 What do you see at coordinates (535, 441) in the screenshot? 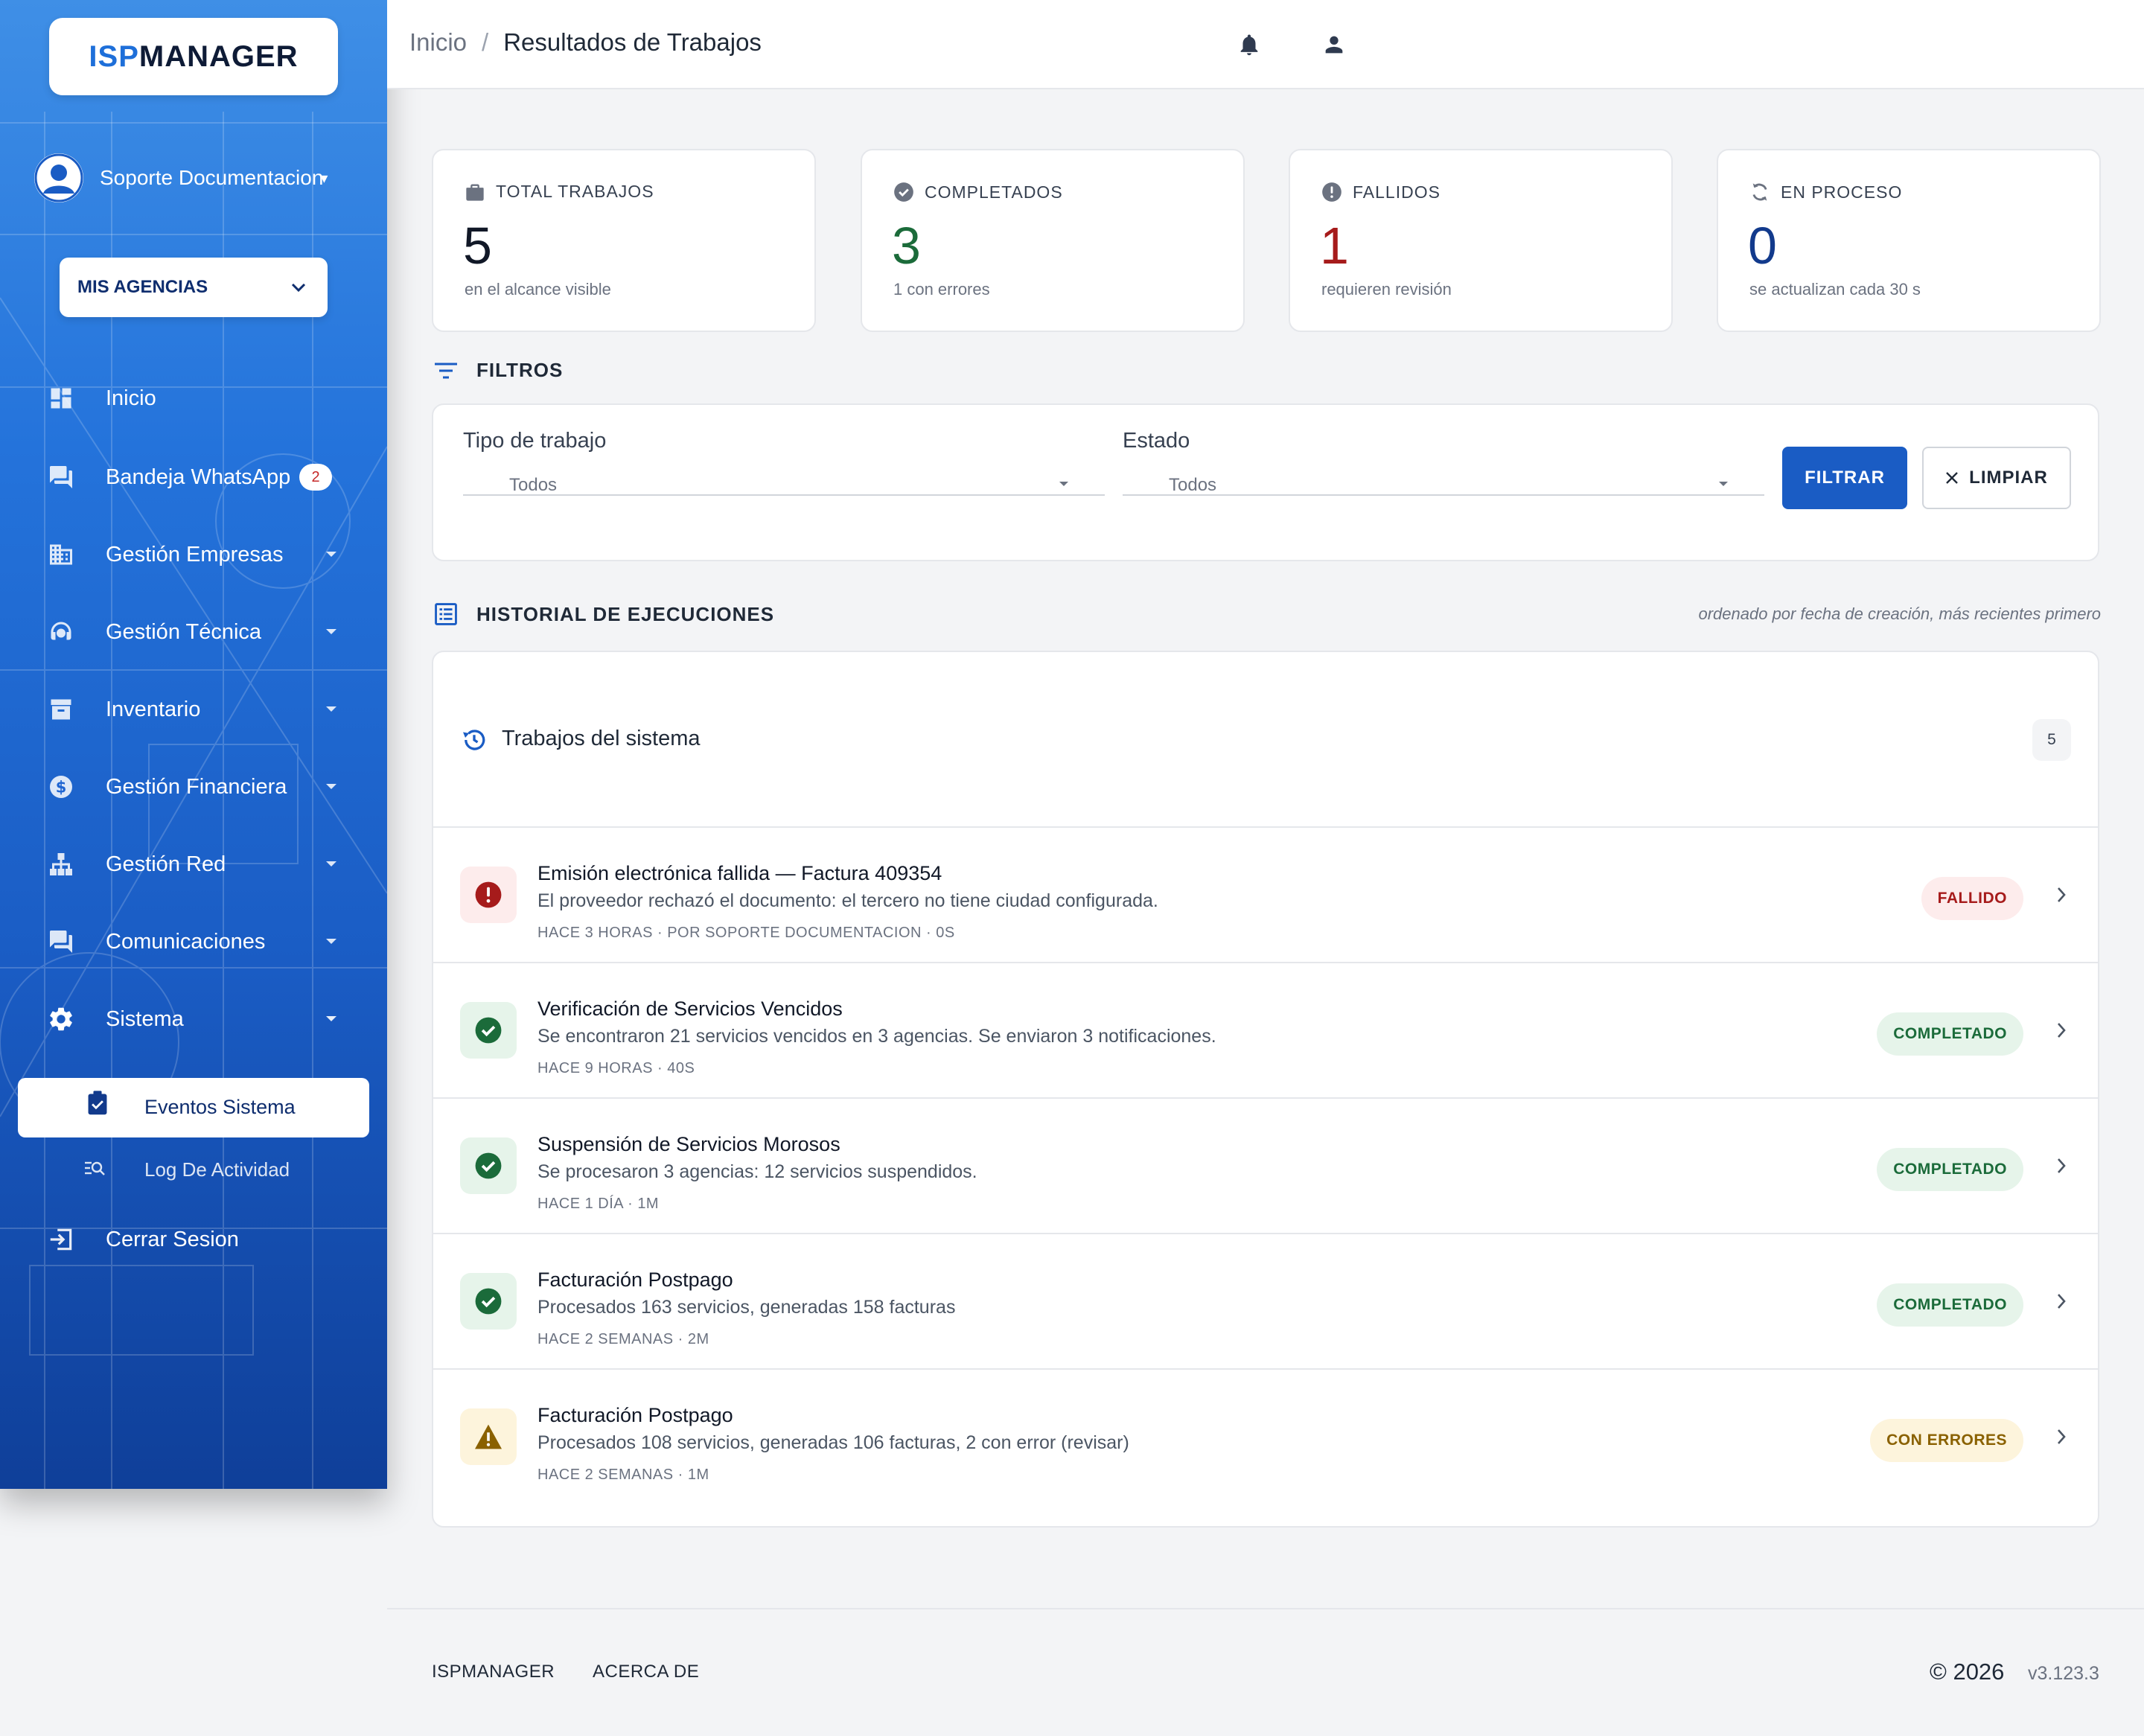
I see `field-label: Tipo de trabajo` at bounding box center [535, 441].